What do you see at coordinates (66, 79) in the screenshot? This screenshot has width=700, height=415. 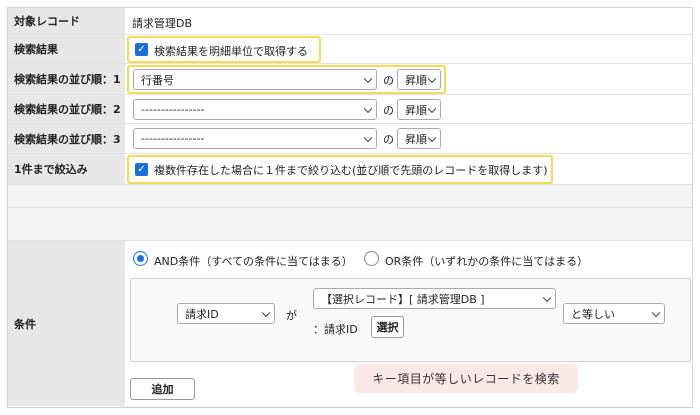 I see `sort-order-1-label: 検索結果の並び順：1` at bounding box center [66, 79].